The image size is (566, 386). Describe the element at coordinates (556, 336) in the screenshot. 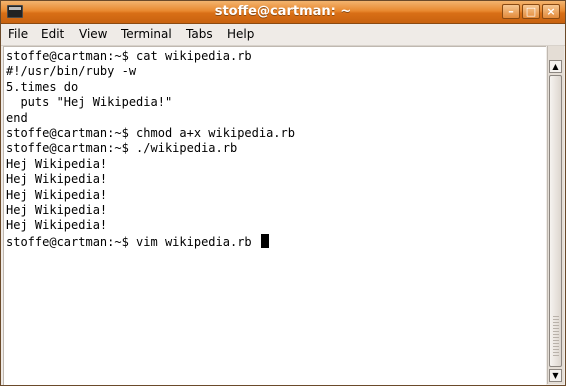

I see `grip-icon` at that location.